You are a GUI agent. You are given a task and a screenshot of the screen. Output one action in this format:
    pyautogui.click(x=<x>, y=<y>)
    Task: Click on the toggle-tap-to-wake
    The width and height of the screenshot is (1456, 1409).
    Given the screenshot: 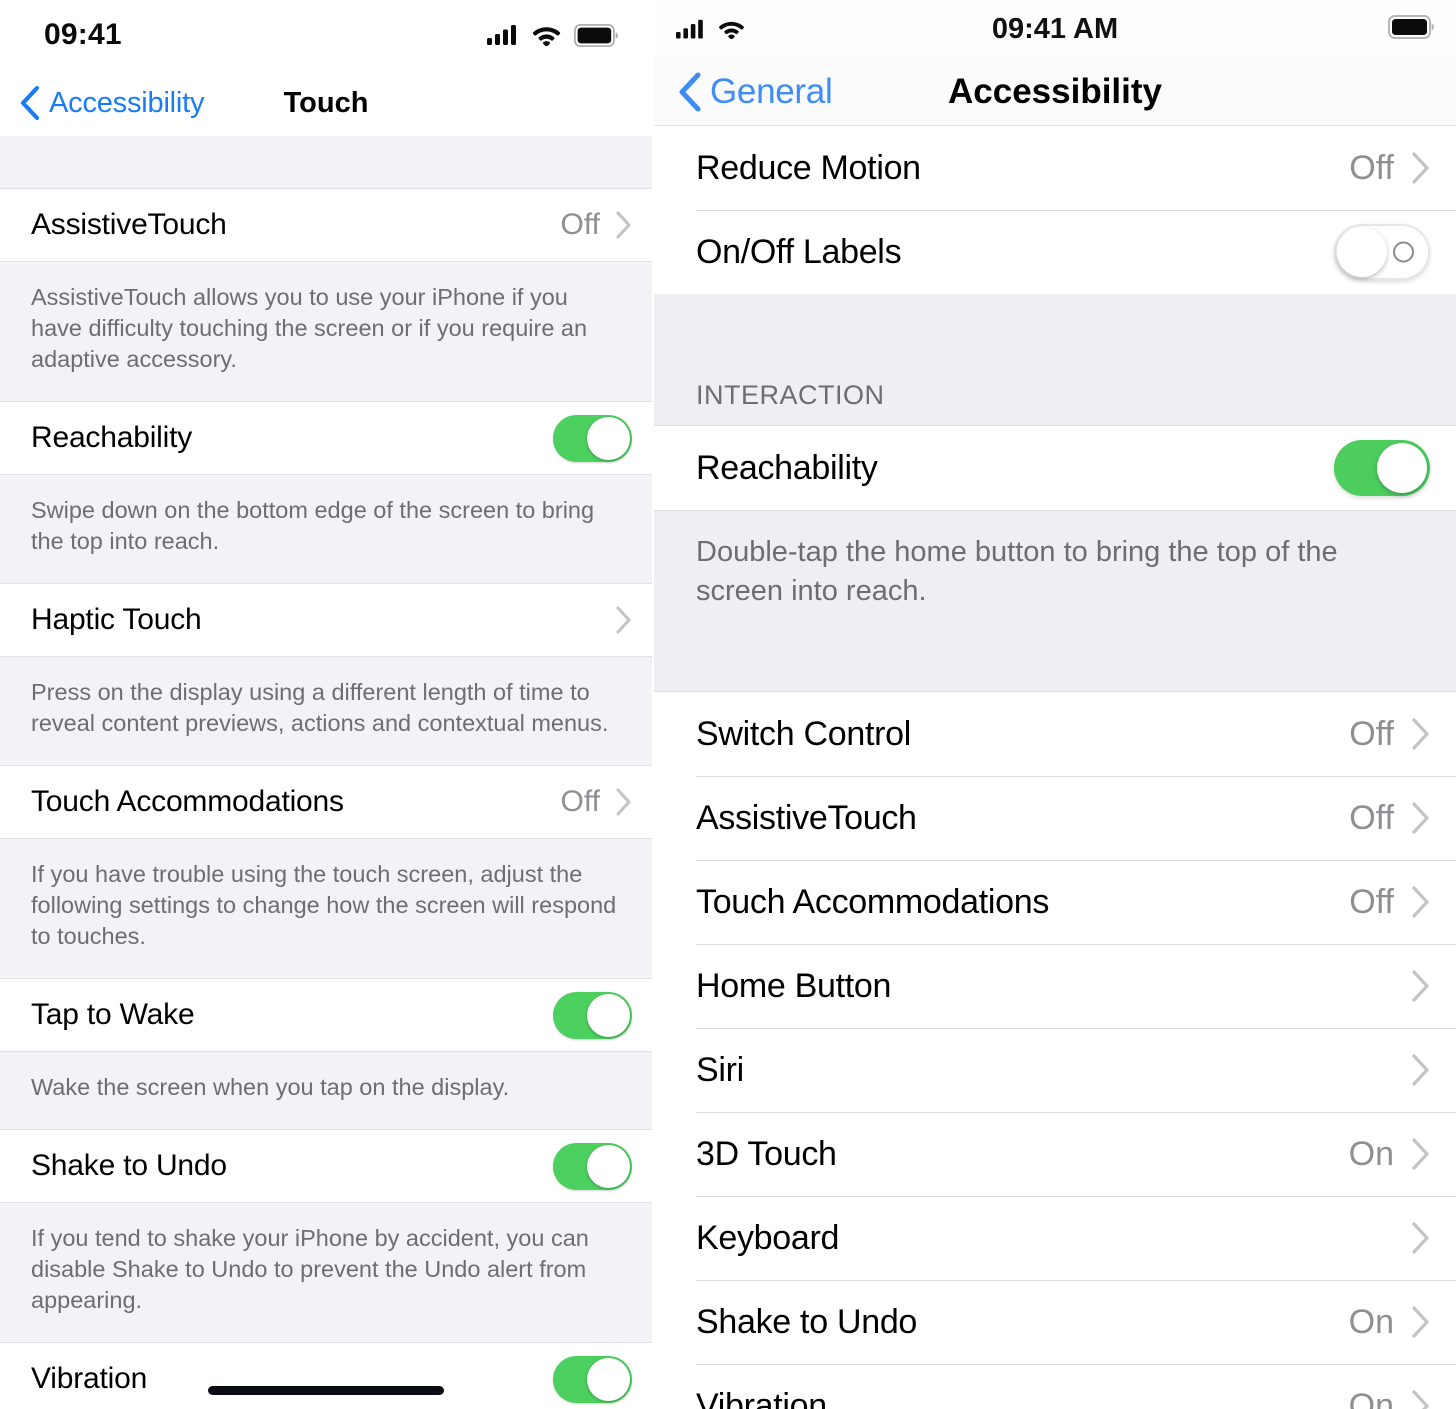 What is the action you would take?
    pyautogui.click(x=592, y=1015)
    